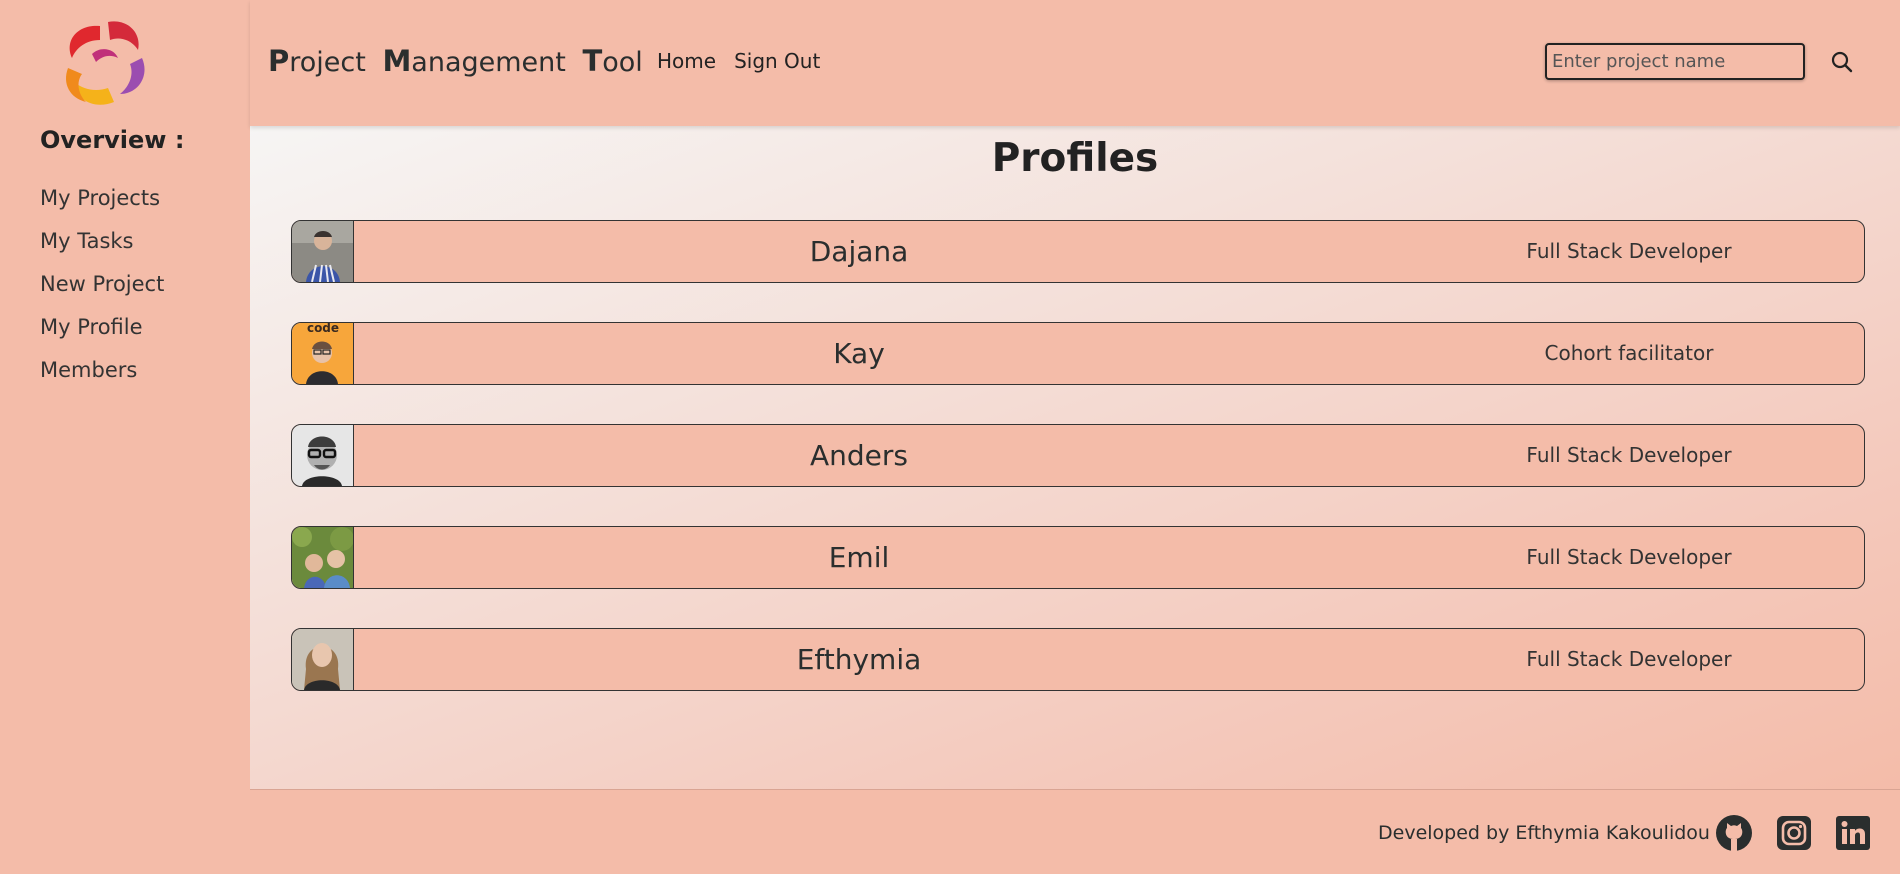 The height and width of the screenshot is (874, 1900). What do you see at coordinates (102, 250) in the screenshot?
I see `sidebar-item-my-tasks: My Tasks` at bounding box center [102, 250].